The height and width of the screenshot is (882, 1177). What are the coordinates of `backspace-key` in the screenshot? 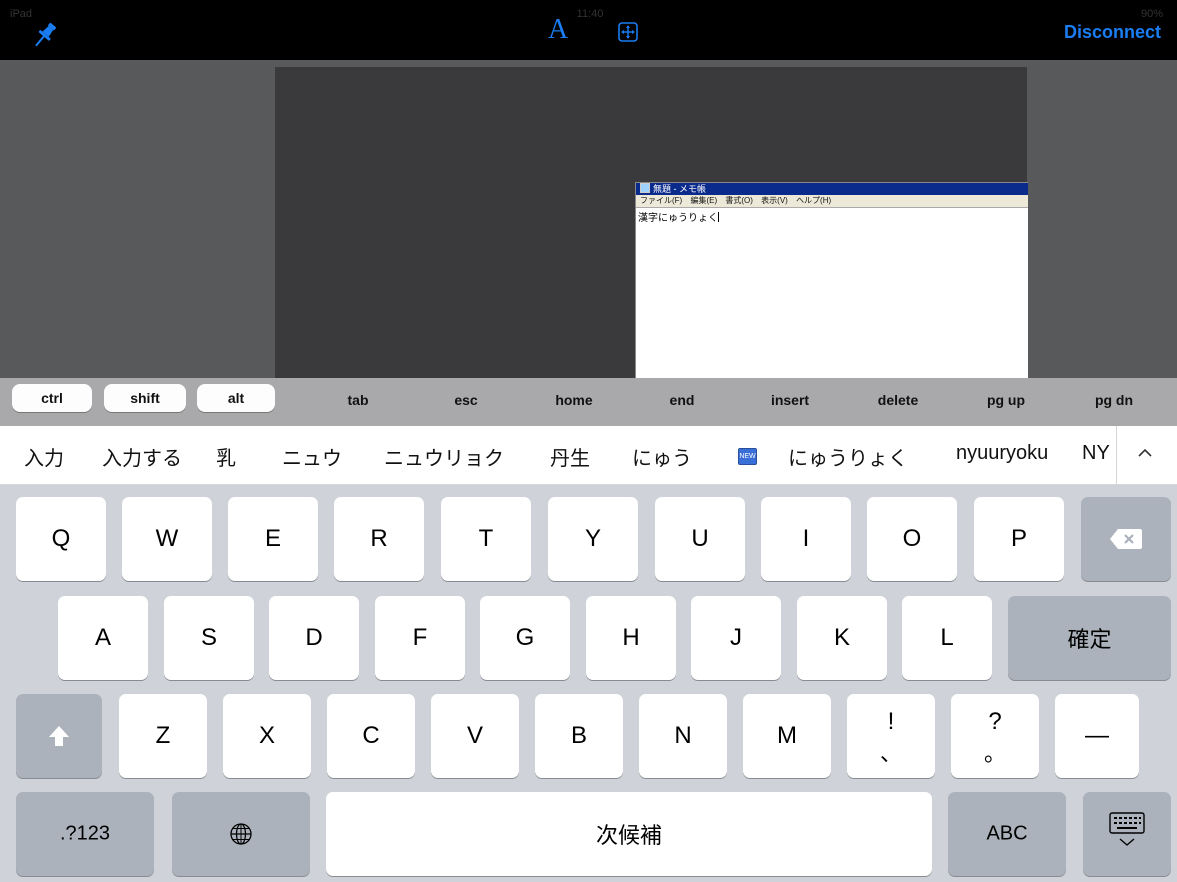 It's located at (1126, 539).